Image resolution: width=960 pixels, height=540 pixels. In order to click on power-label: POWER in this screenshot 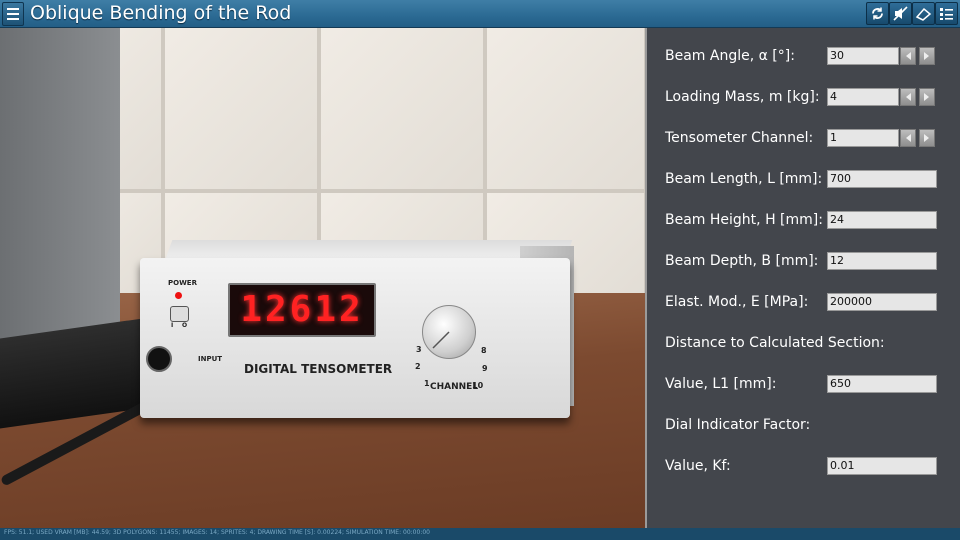, I will do `click(182, 283)`.